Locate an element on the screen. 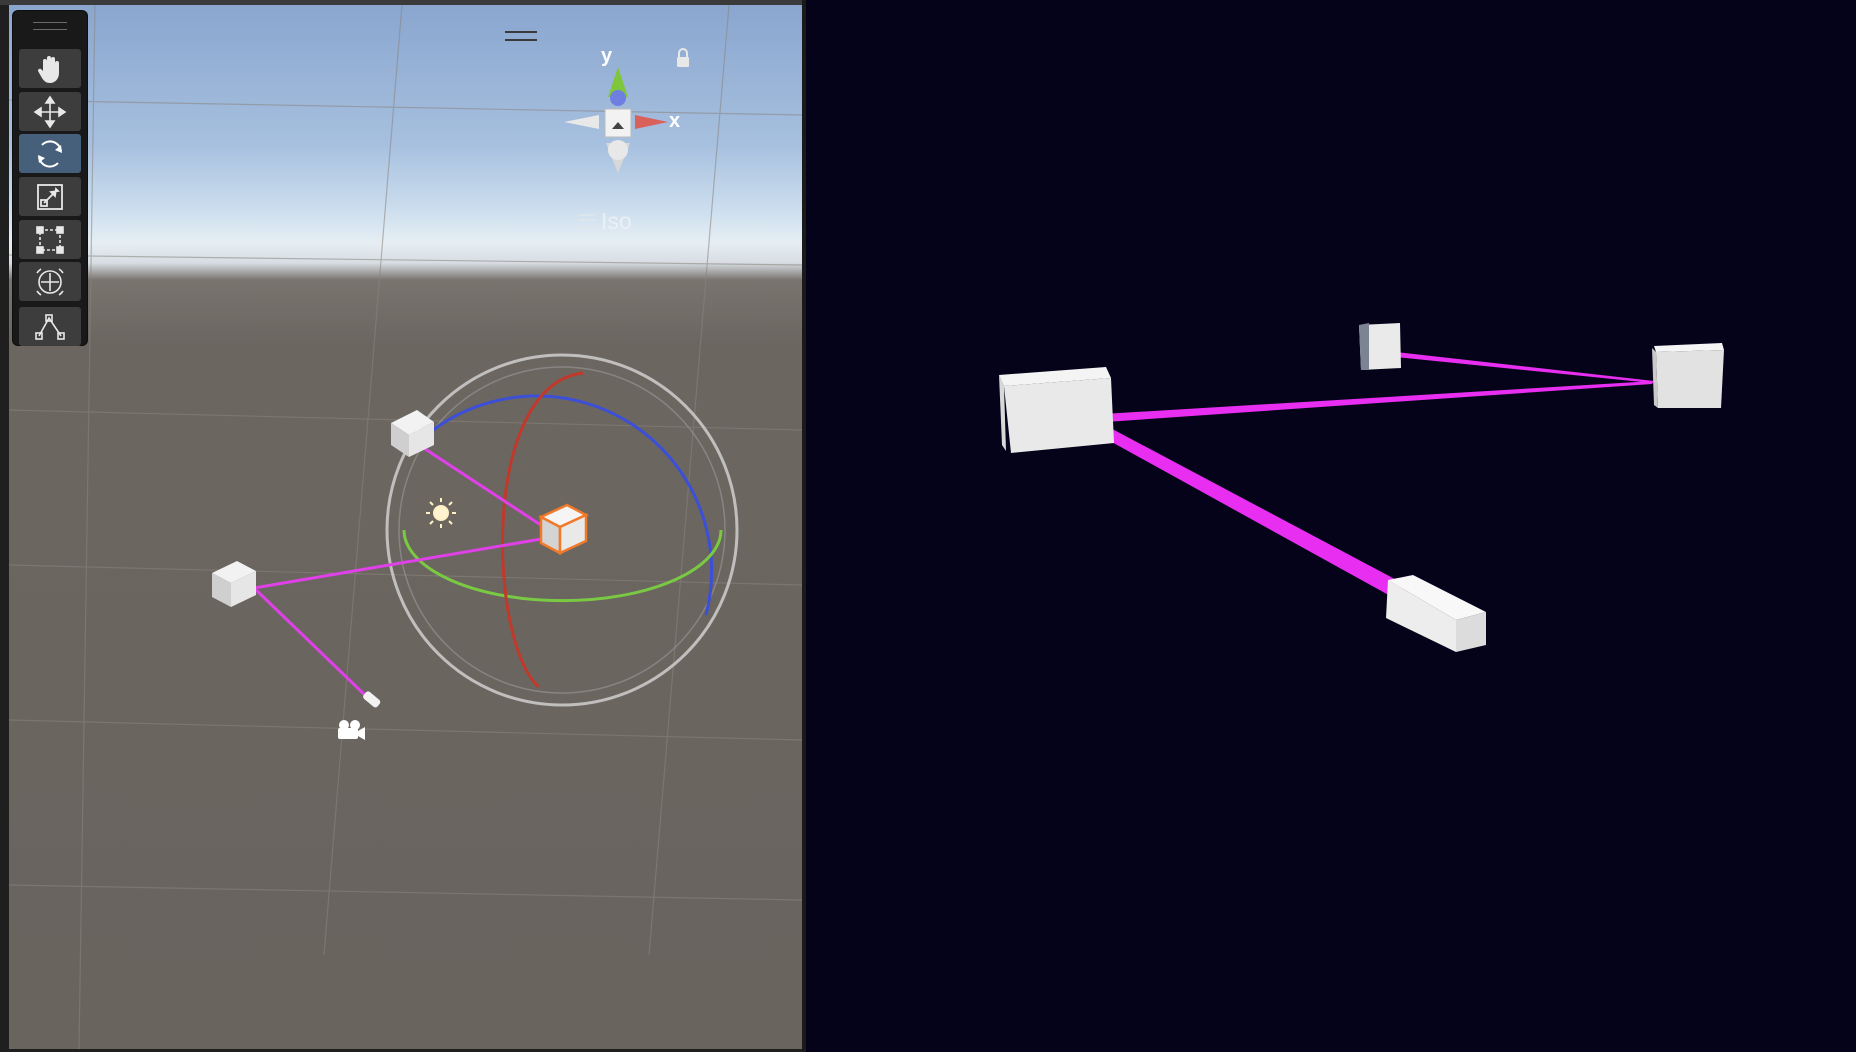 The image size is (1856, 1052). rect-tool-button is located at coordinates (50, 239).